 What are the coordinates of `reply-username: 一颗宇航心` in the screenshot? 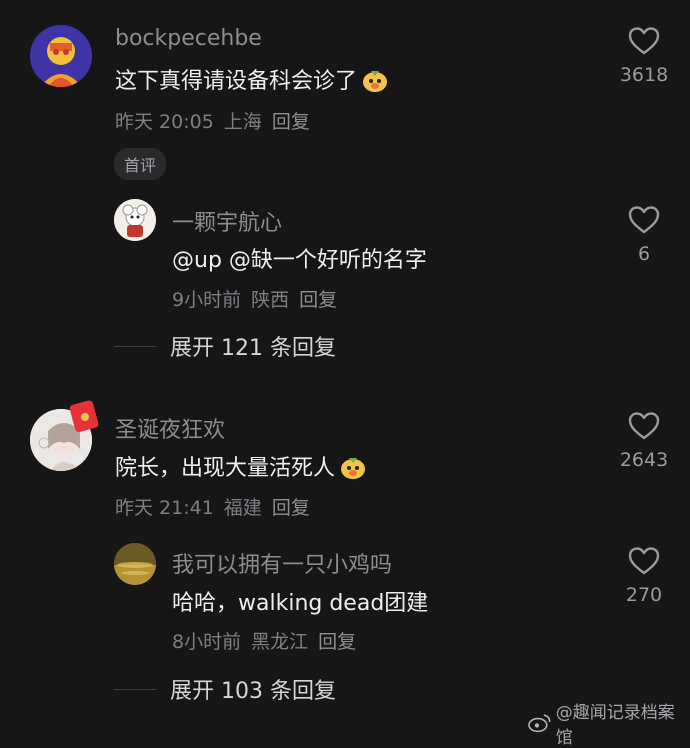 It's located at (227, 221).